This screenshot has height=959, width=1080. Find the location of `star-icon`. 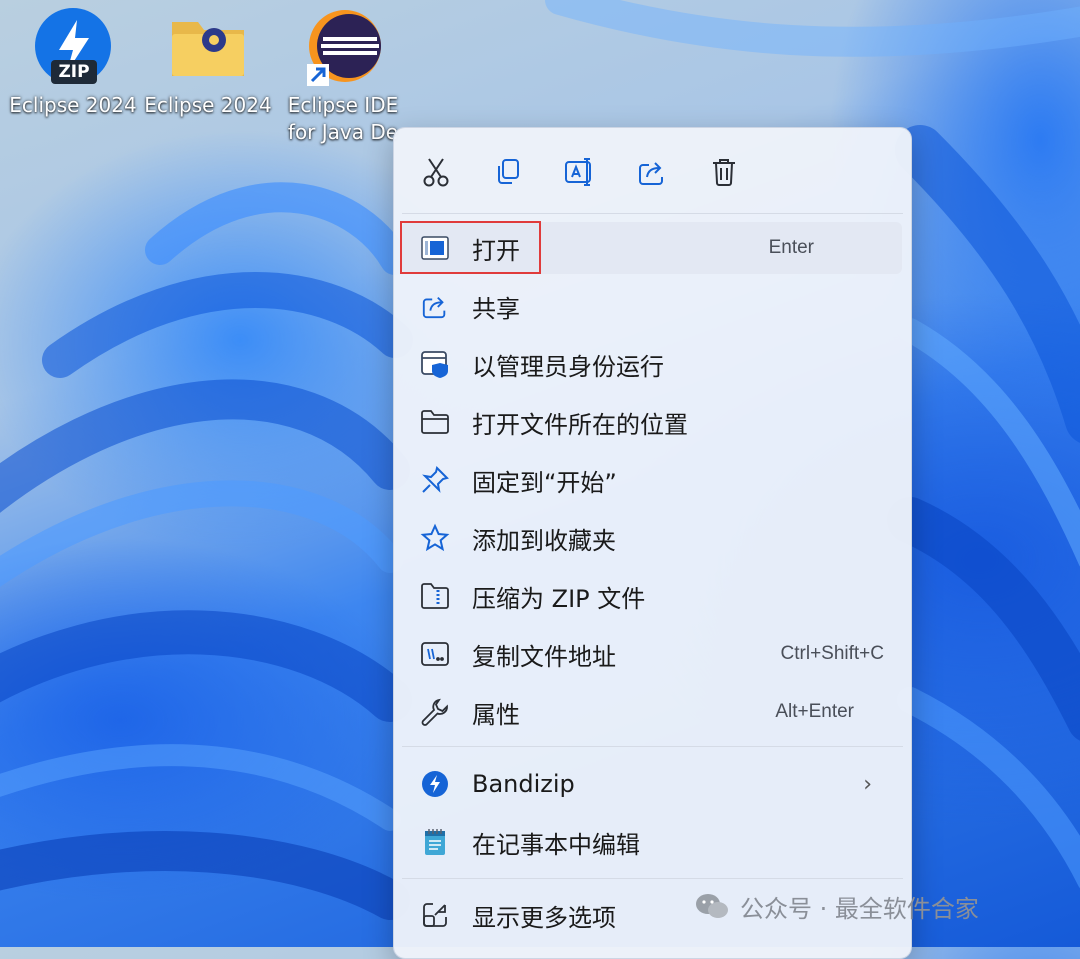

star-icon is located at coordinates (435, 538).